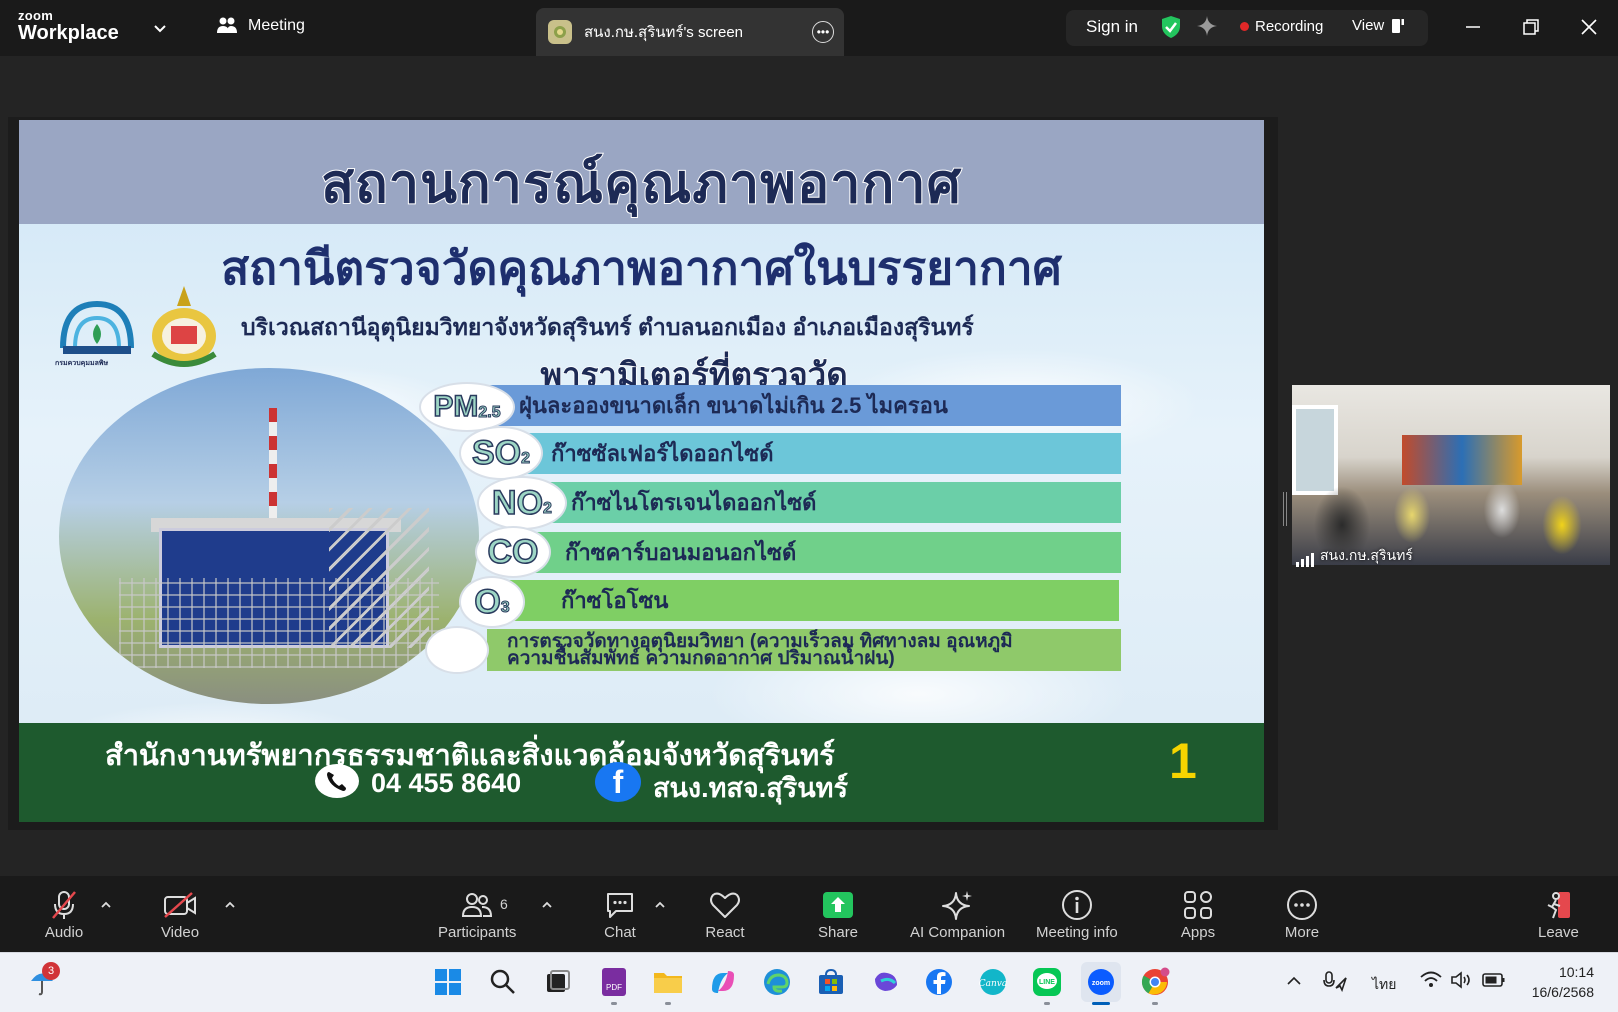 This screenshot has width=1618, height=1012. I want to click on param-row-pm25: ฝุ่นละอองขนาดเล็ก ขนาดไม่เกิน 2.5 ไมครอน, so click(801, 405).